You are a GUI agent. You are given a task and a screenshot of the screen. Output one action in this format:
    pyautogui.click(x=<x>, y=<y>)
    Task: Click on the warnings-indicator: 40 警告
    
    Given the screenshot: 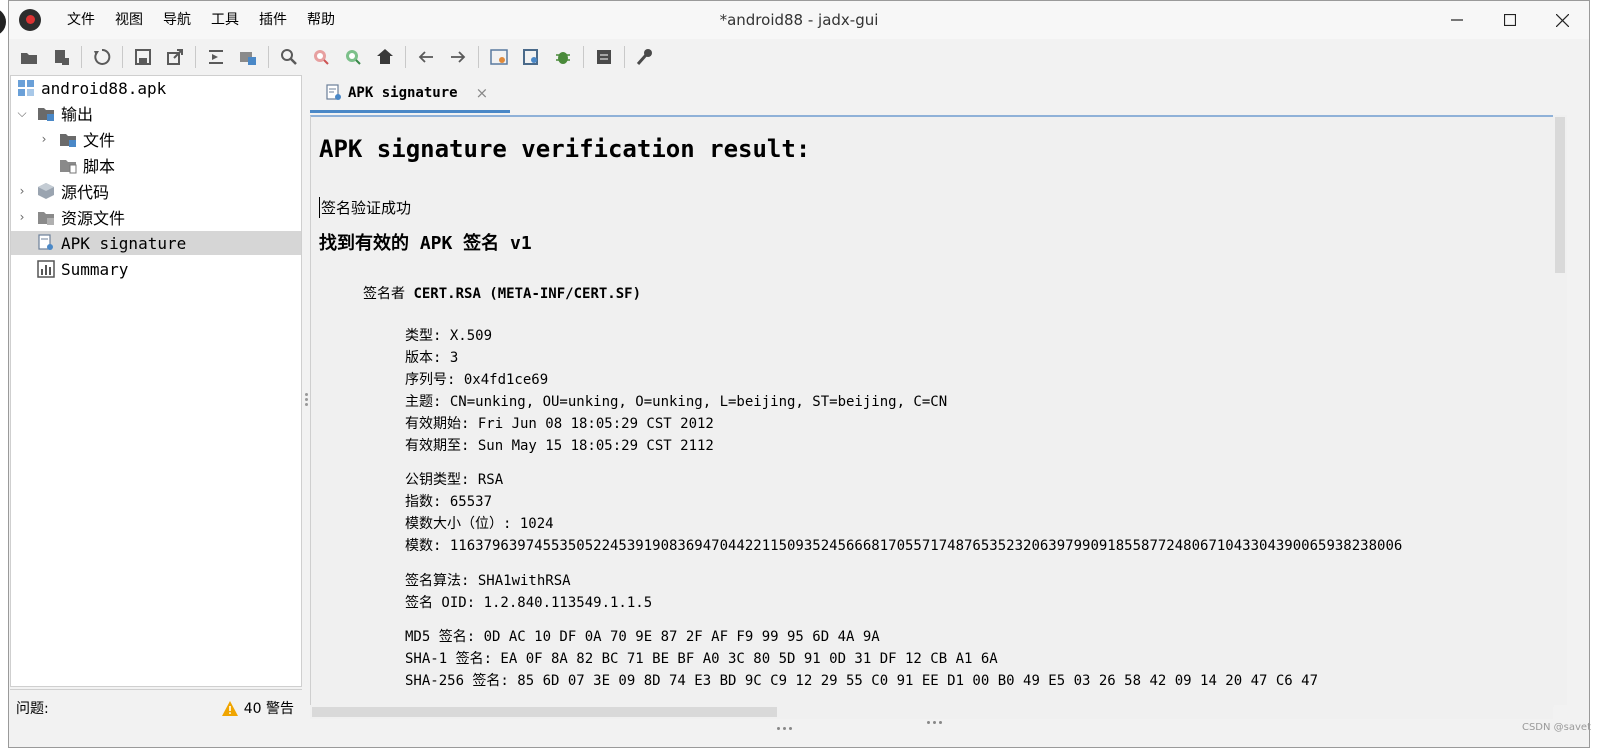 What is the action you would take?
    pyautogui.click(x=257, y=708)
    